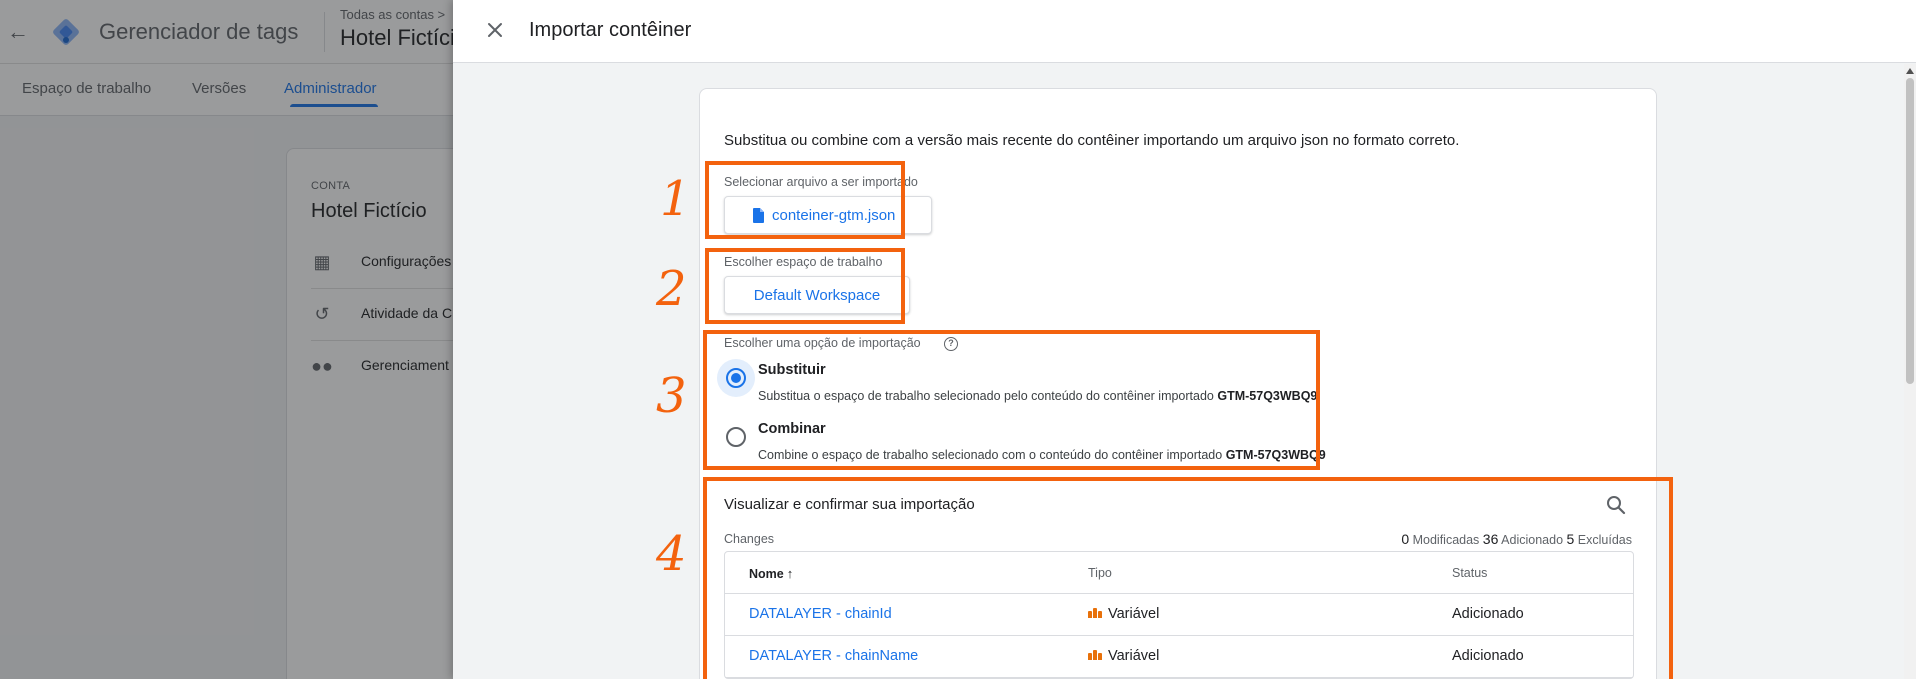  What do you see at coordinates (1910, 71) in the screenshot?
I see `scroll-up-arrow-icon` at bounding box center [1910, 71].